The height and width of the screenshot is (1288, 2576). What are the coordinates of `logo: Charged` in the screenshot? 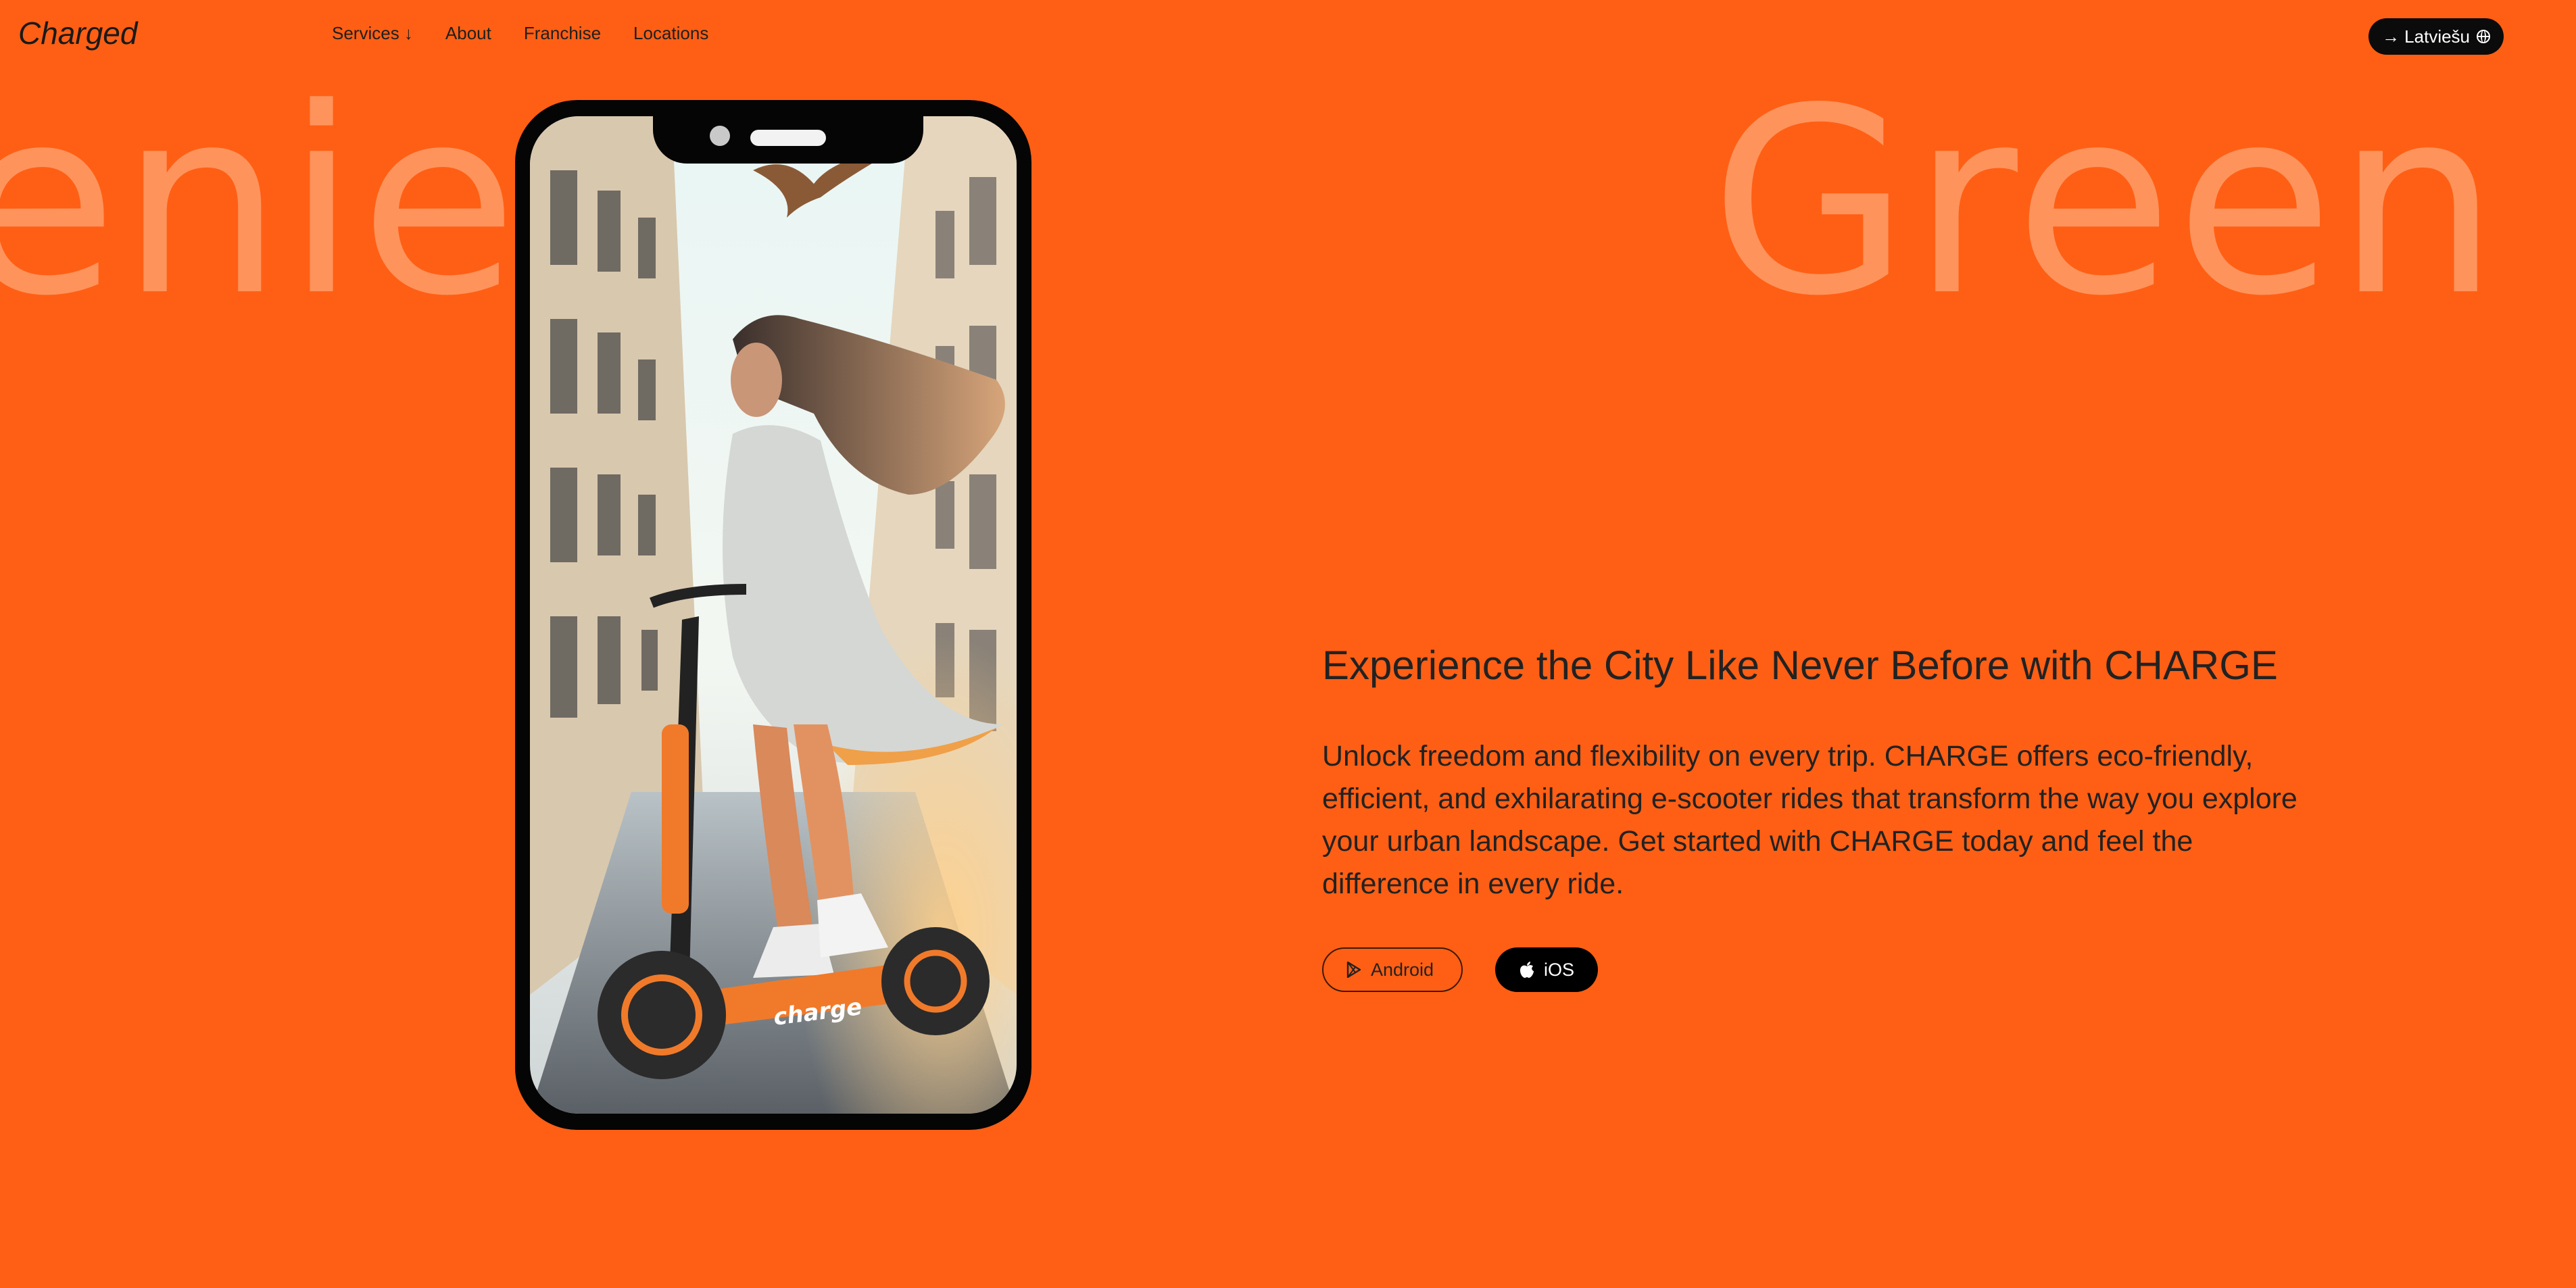 It's located at (77, 33).